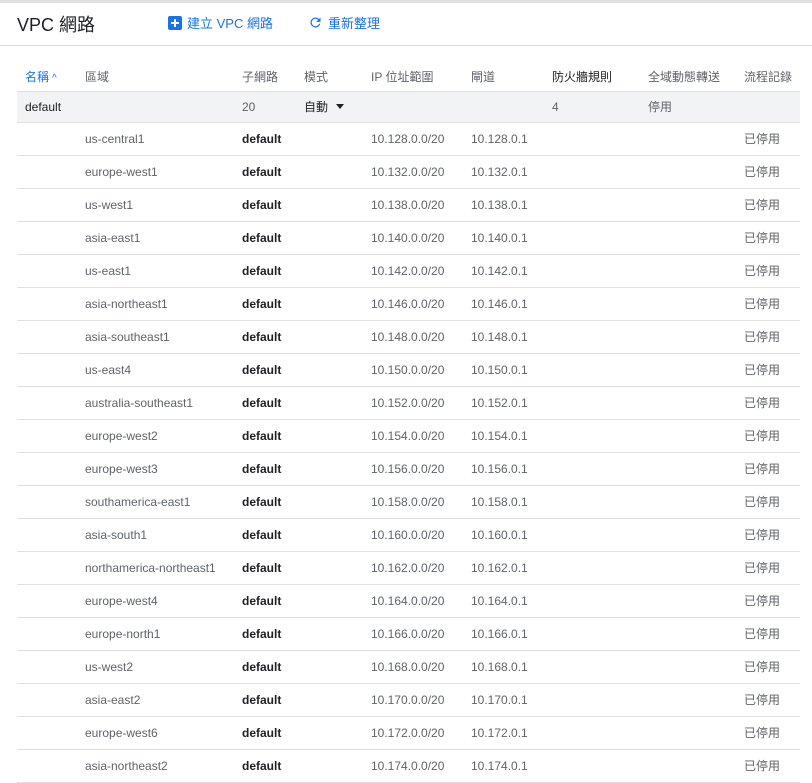 The height and width of the screenshot is (783, 812). Describe the element at coordinates (402, 77) in the screenshot. I see `column-header-ip-range: IP 位址範圍` at that location.